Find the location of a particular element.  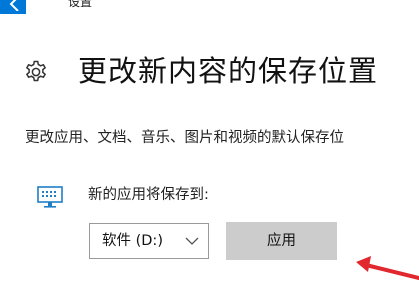

page-description: 更改应用、文档、音乐、图片和视频的默认保存位 is located at coordinates (184, 138).